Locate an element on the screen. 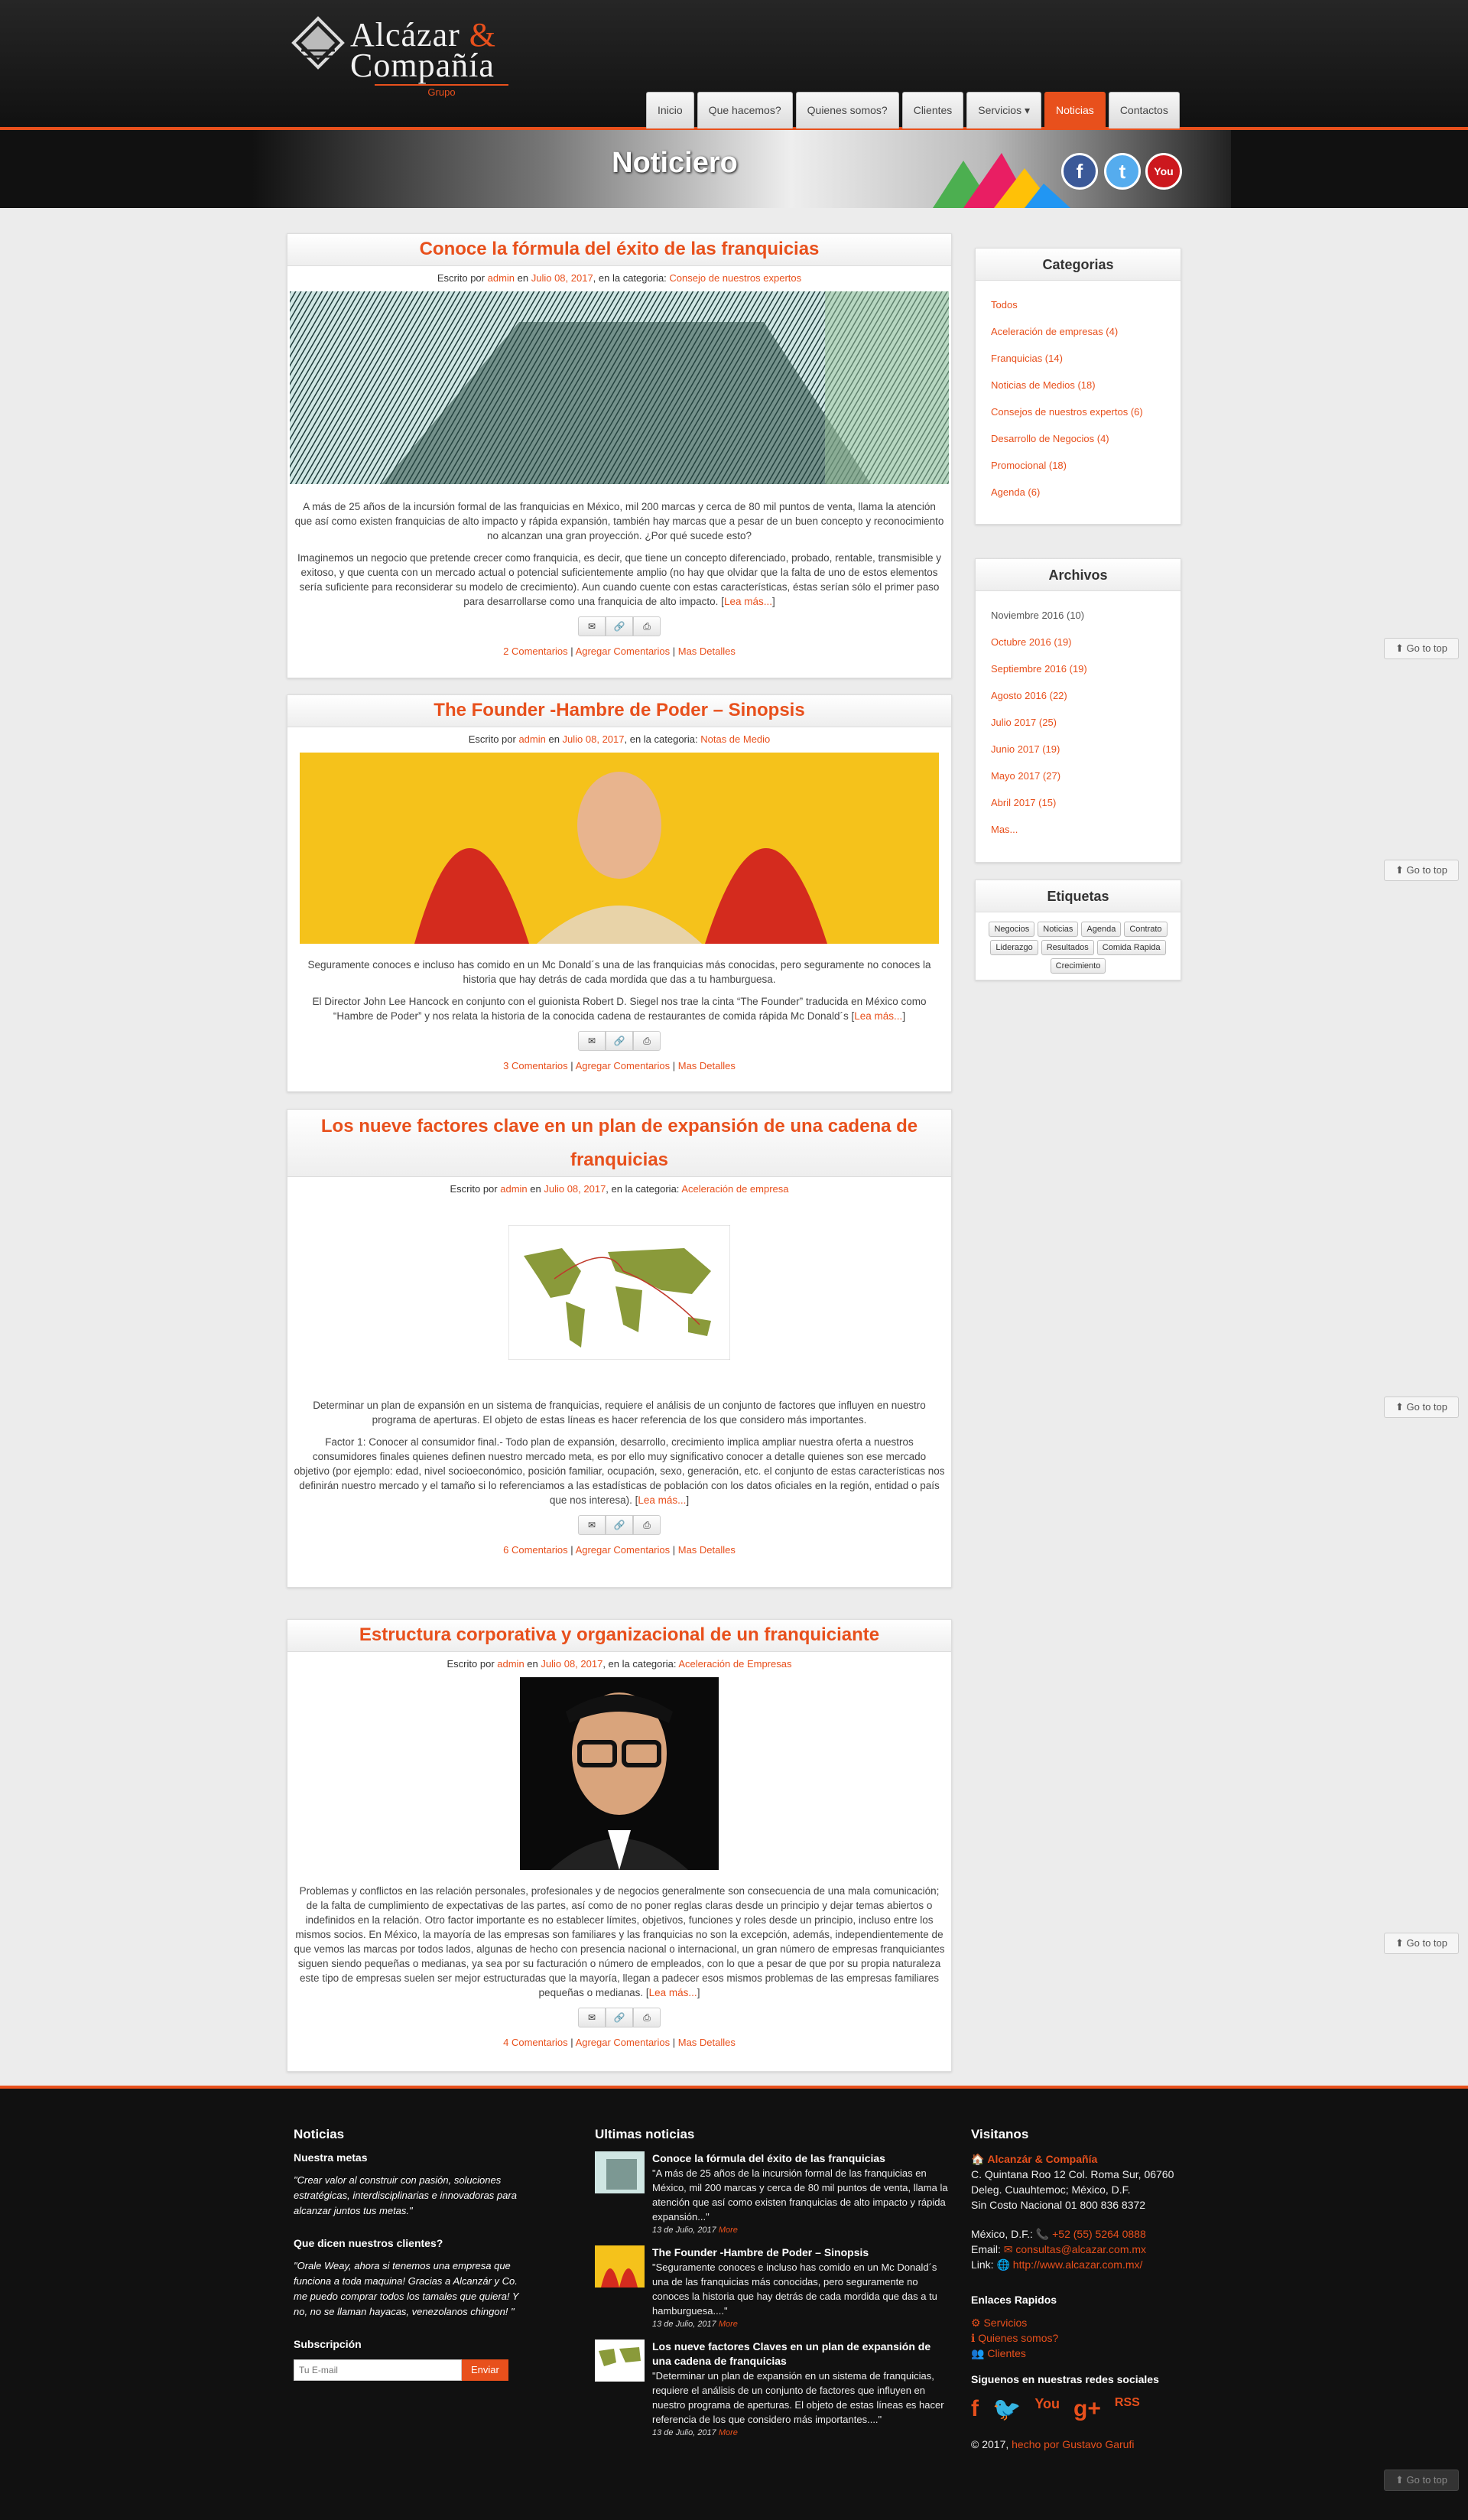  comments-link: 3 Comentarios is located at coordinates (535, 1065).